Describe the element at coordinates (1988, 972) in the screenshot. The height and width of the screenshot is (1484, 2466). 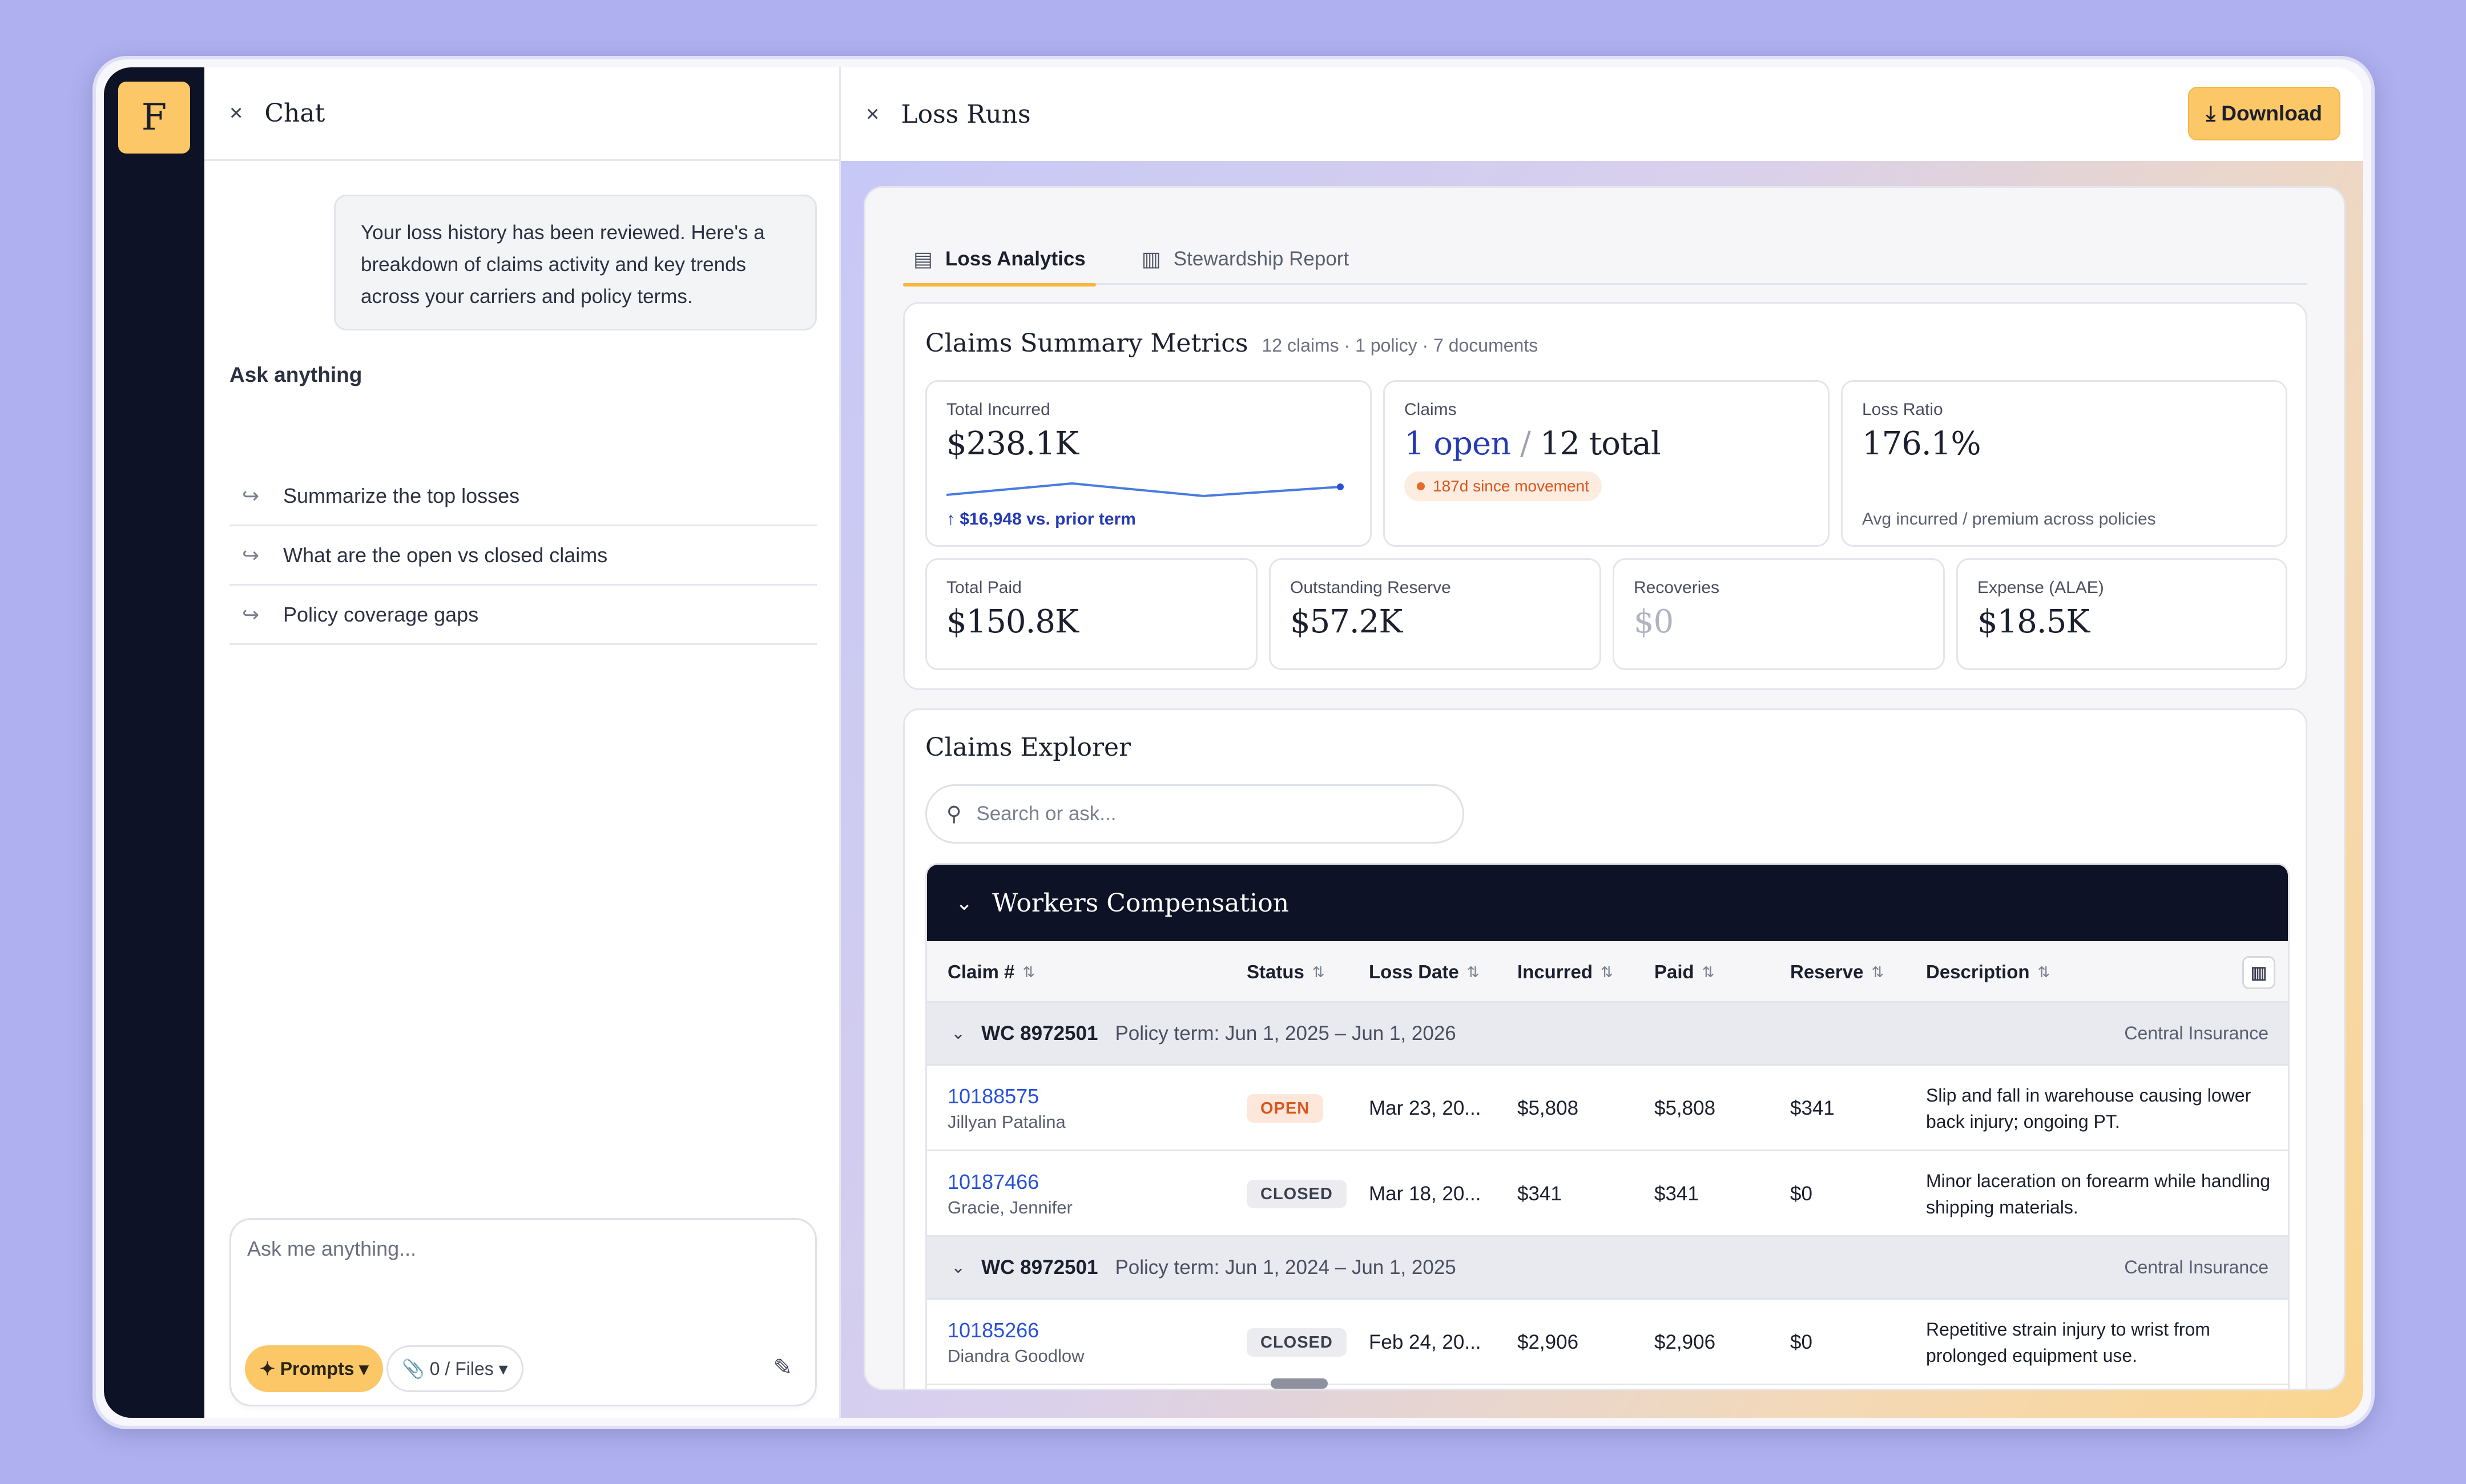
I see `column-description: Description ⇅` at that location.